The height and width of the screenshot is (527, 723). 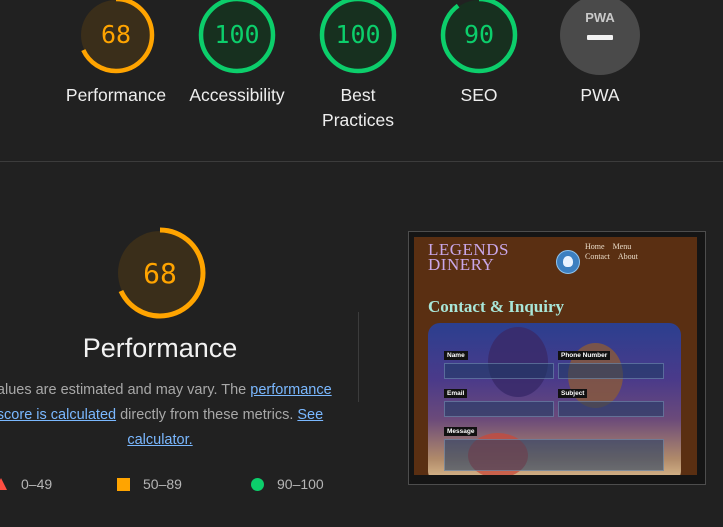 I want to click on performance-gauge-large: 68, so click(x=160, y=273).